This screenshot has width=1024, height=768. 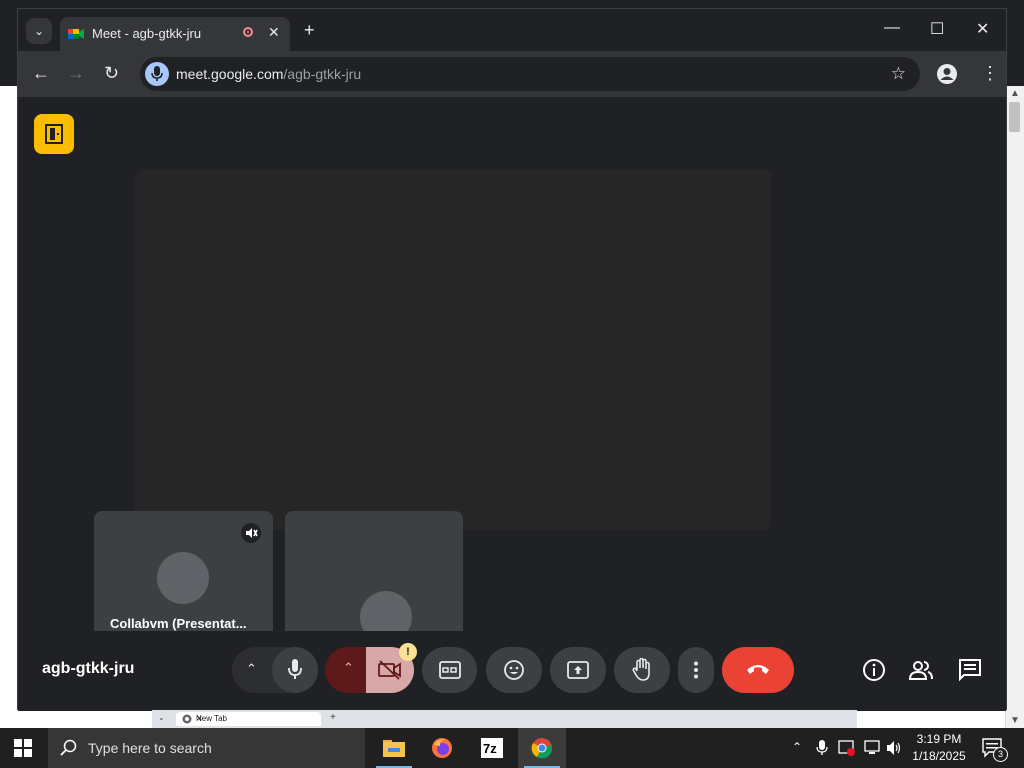 I want to click on svg-text: 7z, so click(x=490, y=748).